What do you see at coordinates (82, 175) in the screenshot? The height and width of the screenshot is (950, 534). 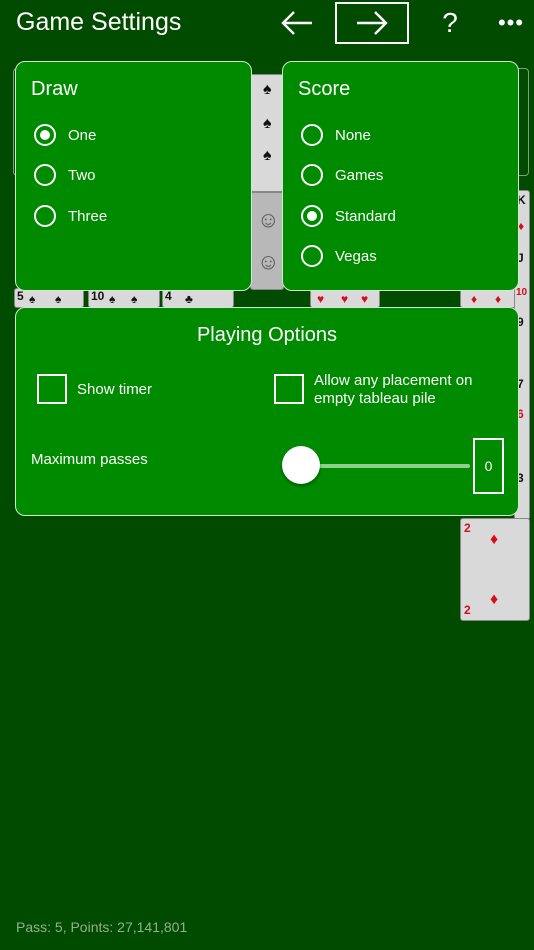 I see `radio-label: Two` at bounding box center [82, 175].